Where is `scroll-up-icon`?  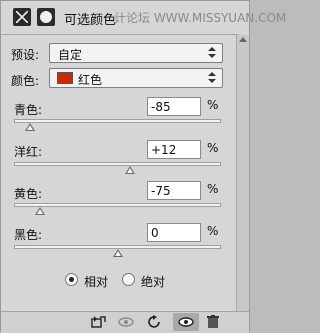 scroll-up-icon is located at coordinates (243, 39).